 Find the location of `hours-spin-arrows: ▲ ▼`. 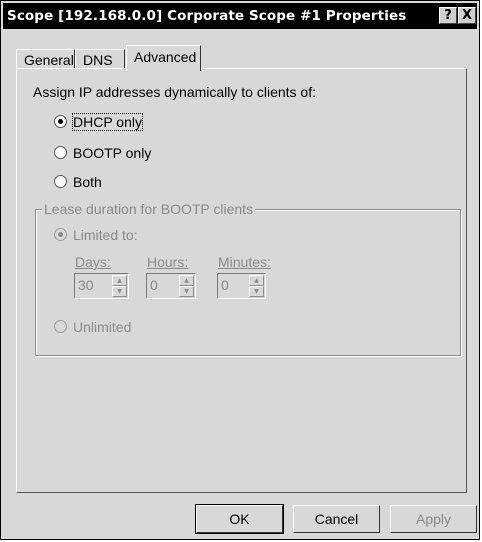

hours-spin-arrows: ▲ ▼ is located at coordinates (186, 286).